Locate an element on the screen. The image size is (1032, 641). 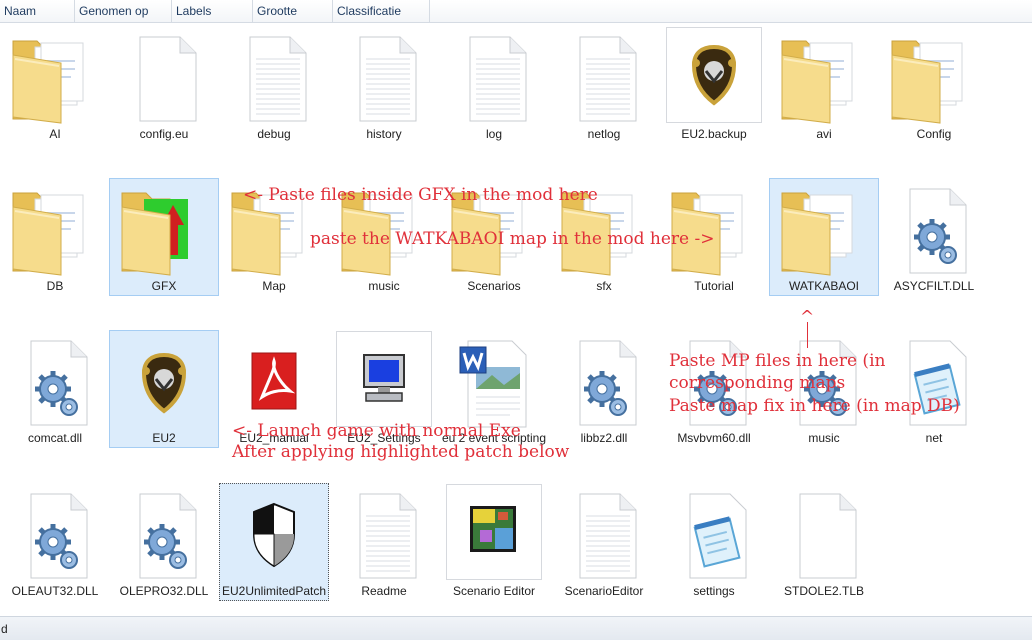
annotation-mp-line1: Paste MP files in here (in is located at coordinates (777, 361).